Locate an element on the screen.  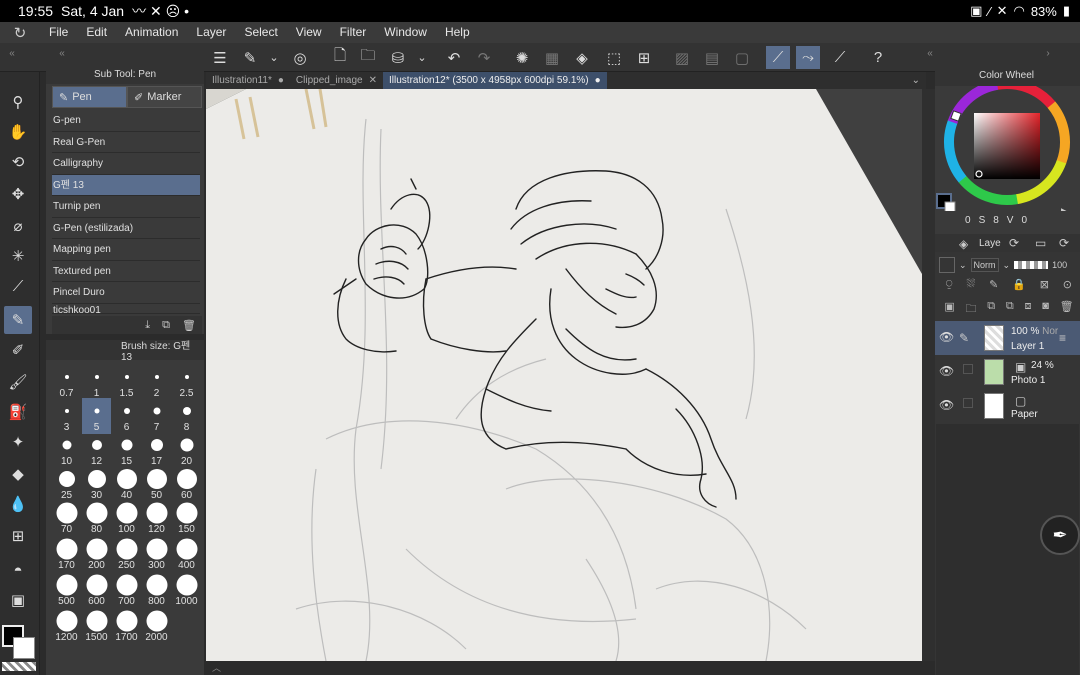
floating-edit-button: ✒ is located at coordinates (1060, 535).